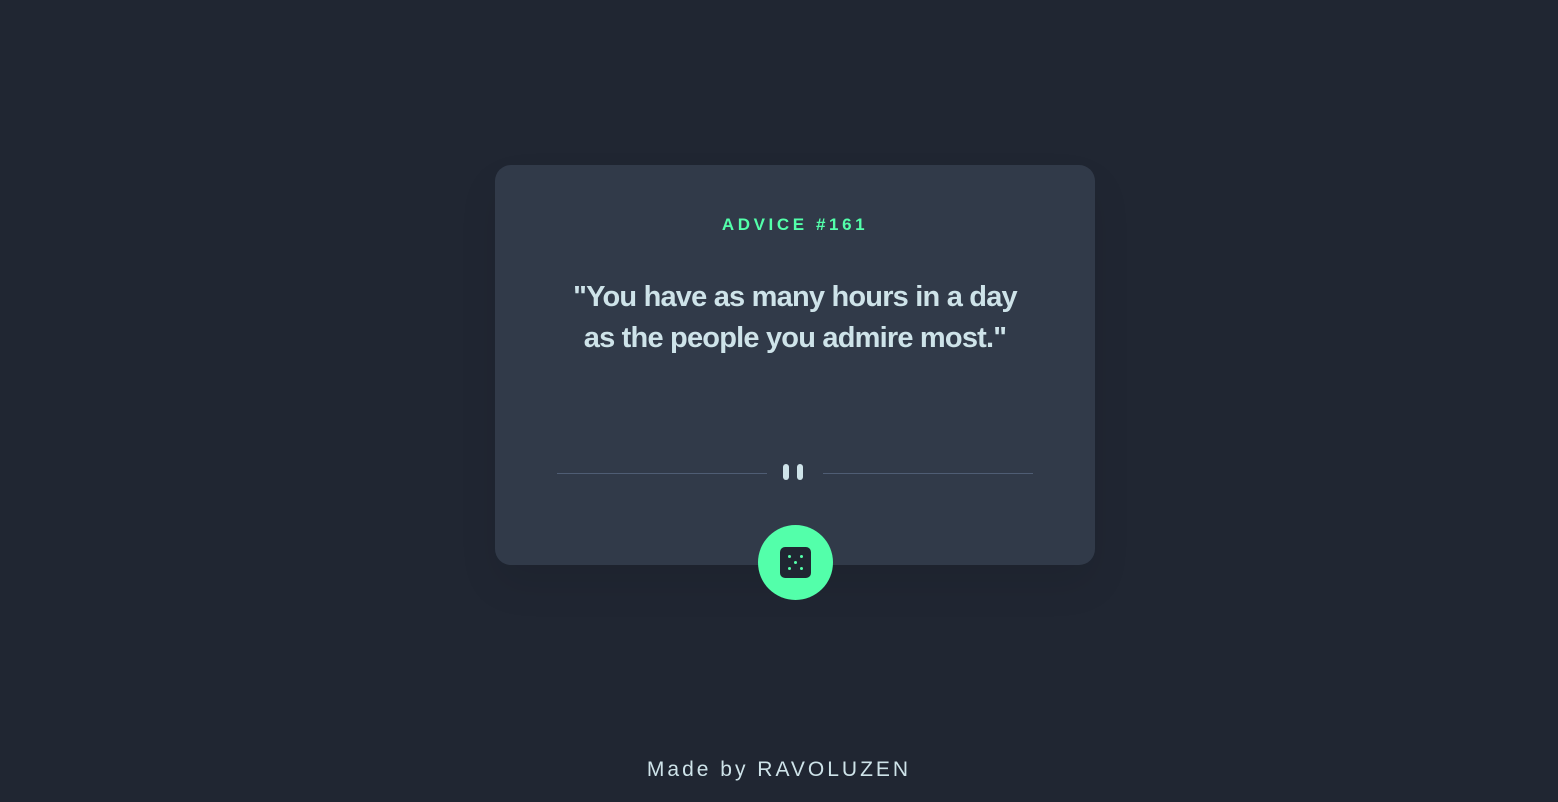 The width and height of the screenshot is (1558, 802). Describe the element at coordinates (779, 769) in the screenshot. I see `footer-credit: Made by RAVOLUZEN` at that location.